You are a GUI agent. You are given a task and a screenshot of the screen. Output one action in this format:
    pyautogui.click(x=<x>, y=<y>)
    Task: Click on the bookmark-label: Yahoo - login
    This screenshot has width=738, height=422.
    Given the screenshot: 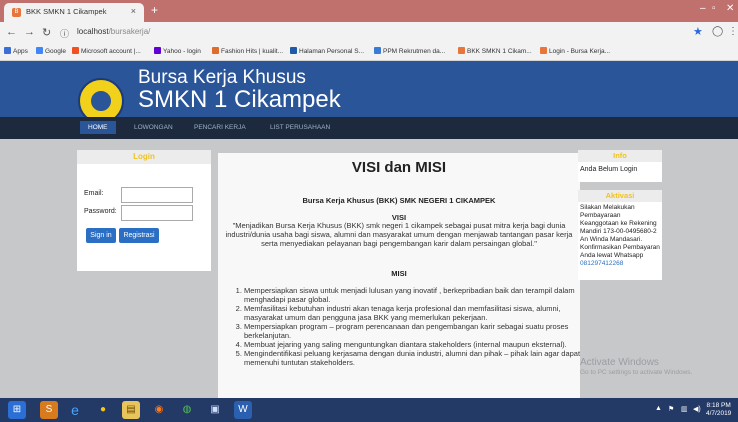 What is the action you would take?
    pyautogui.click(x=182, y=51)
    